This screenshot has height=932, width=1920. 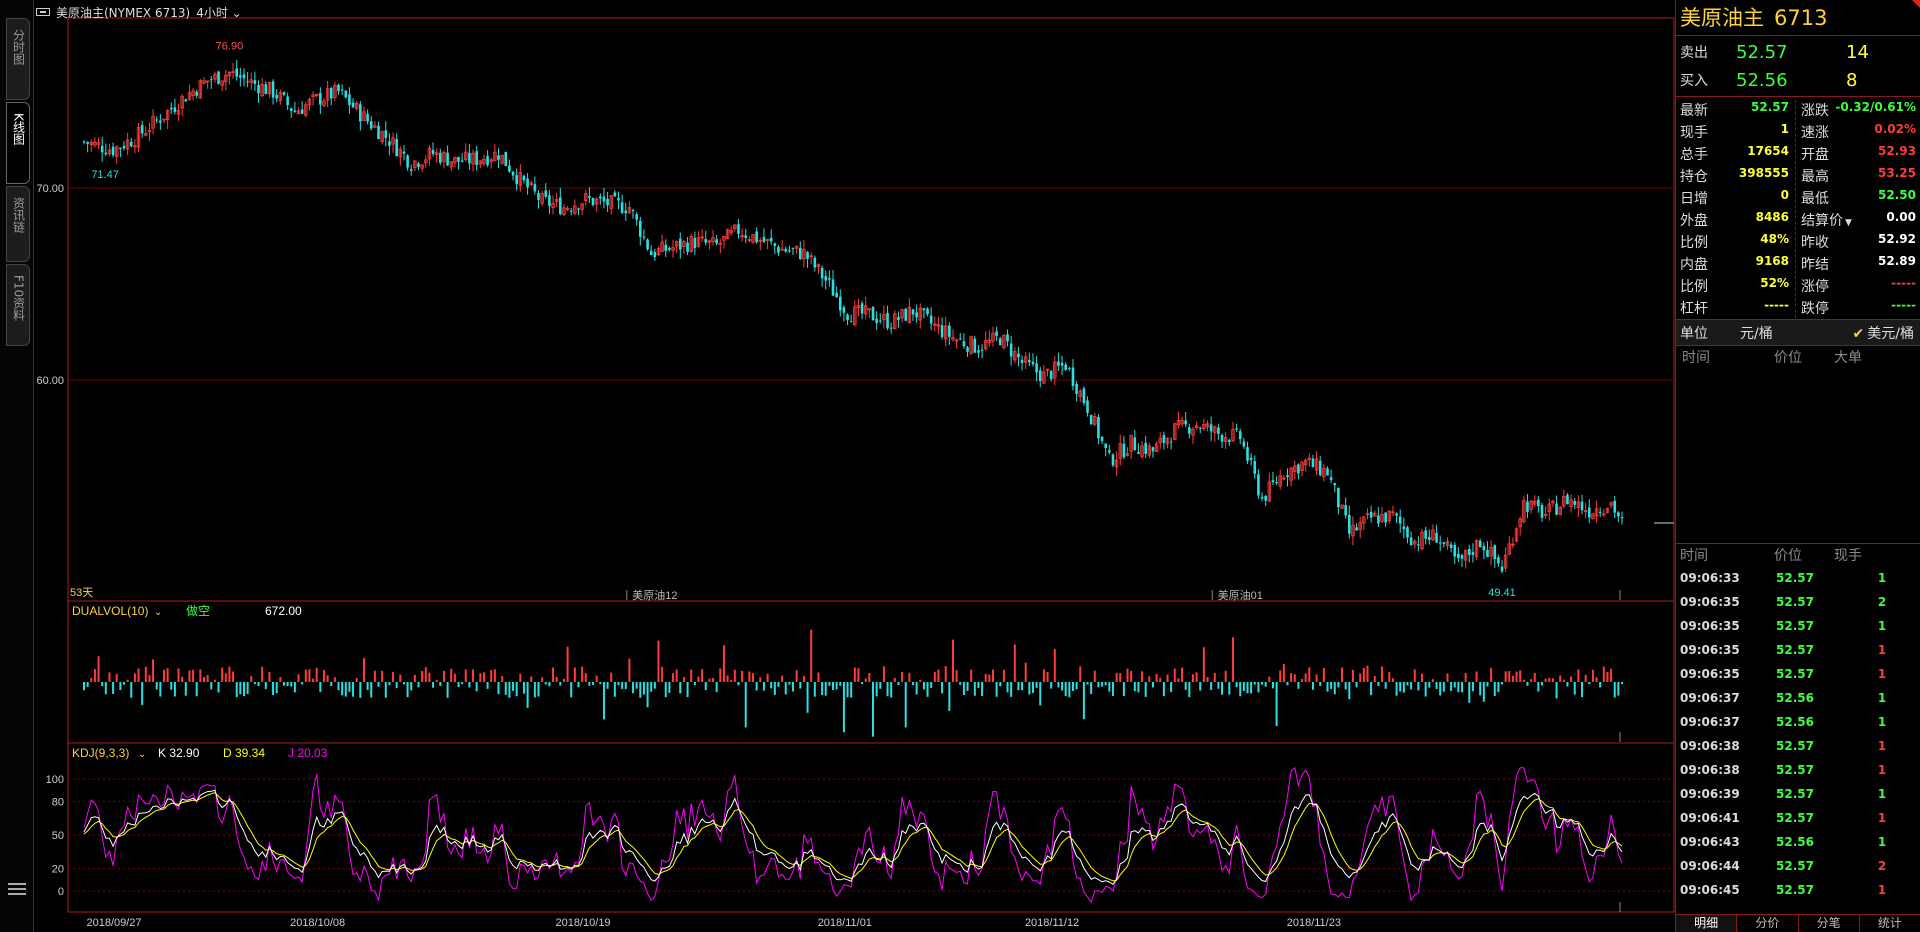 I want to click on tick-row: 09:06:45 52.57 1, so click(x=1798, y=890).